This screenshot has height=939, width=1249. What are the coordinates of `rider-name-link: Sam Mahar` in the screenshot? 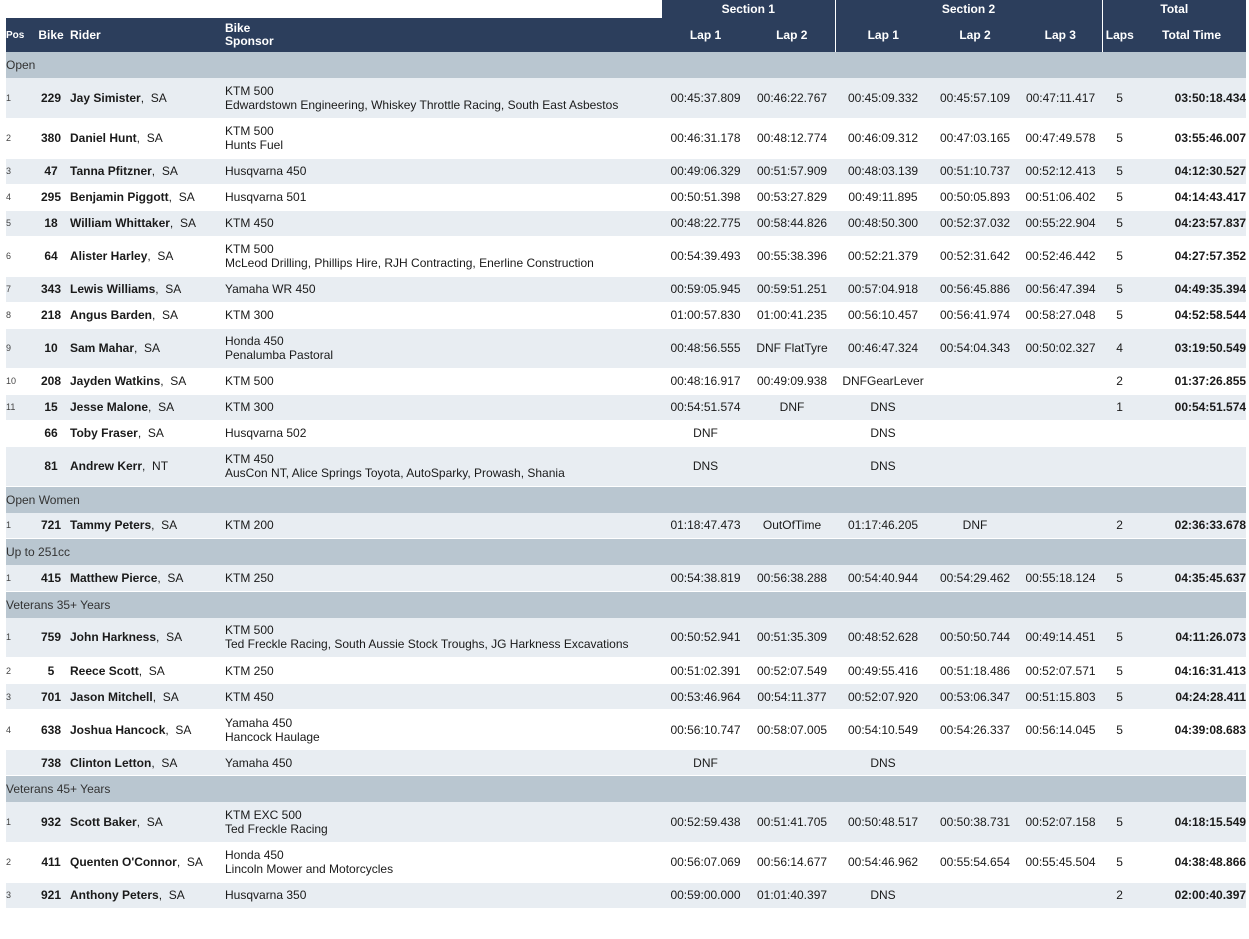 It's located at (102, 348).